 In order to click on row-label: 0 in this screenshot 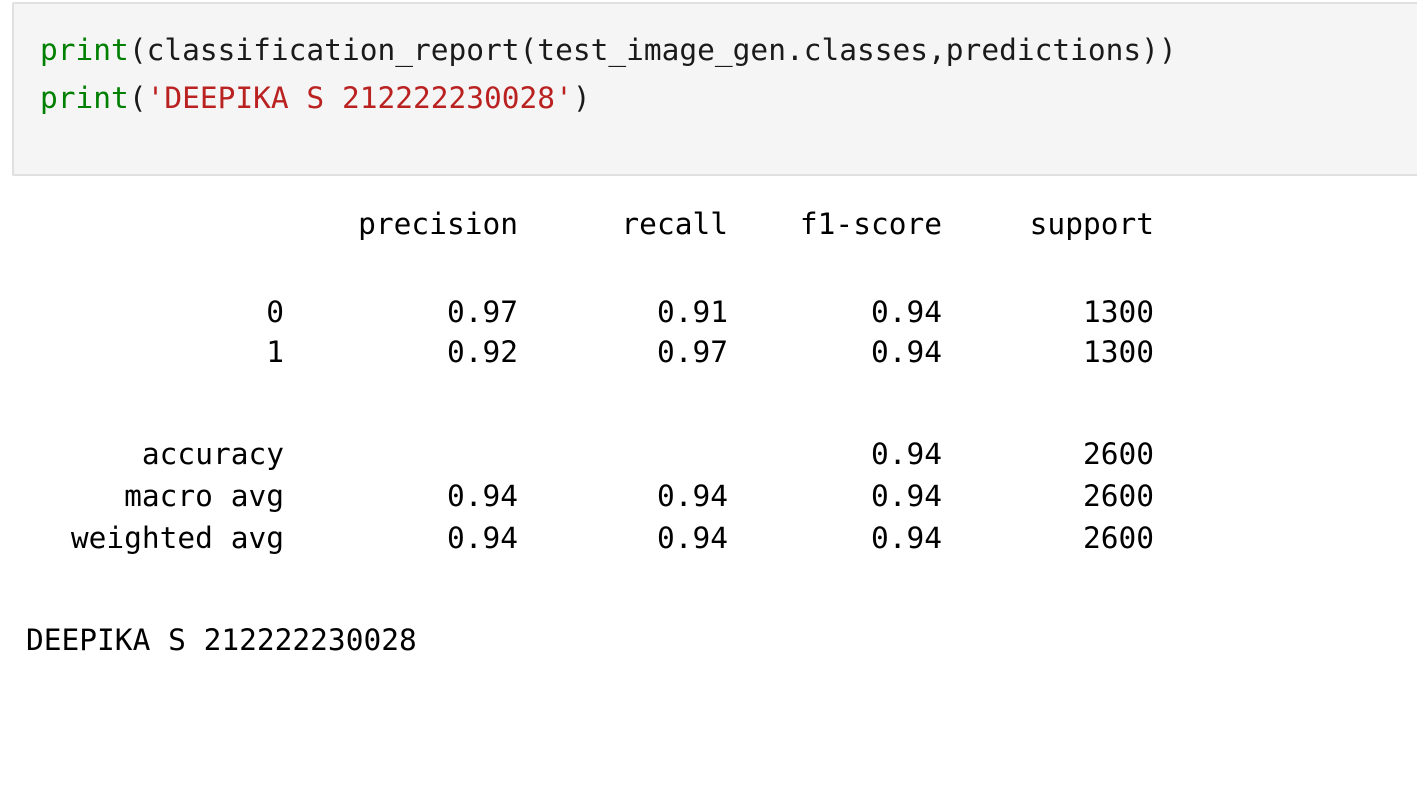, I will do `click(275, 312)`.